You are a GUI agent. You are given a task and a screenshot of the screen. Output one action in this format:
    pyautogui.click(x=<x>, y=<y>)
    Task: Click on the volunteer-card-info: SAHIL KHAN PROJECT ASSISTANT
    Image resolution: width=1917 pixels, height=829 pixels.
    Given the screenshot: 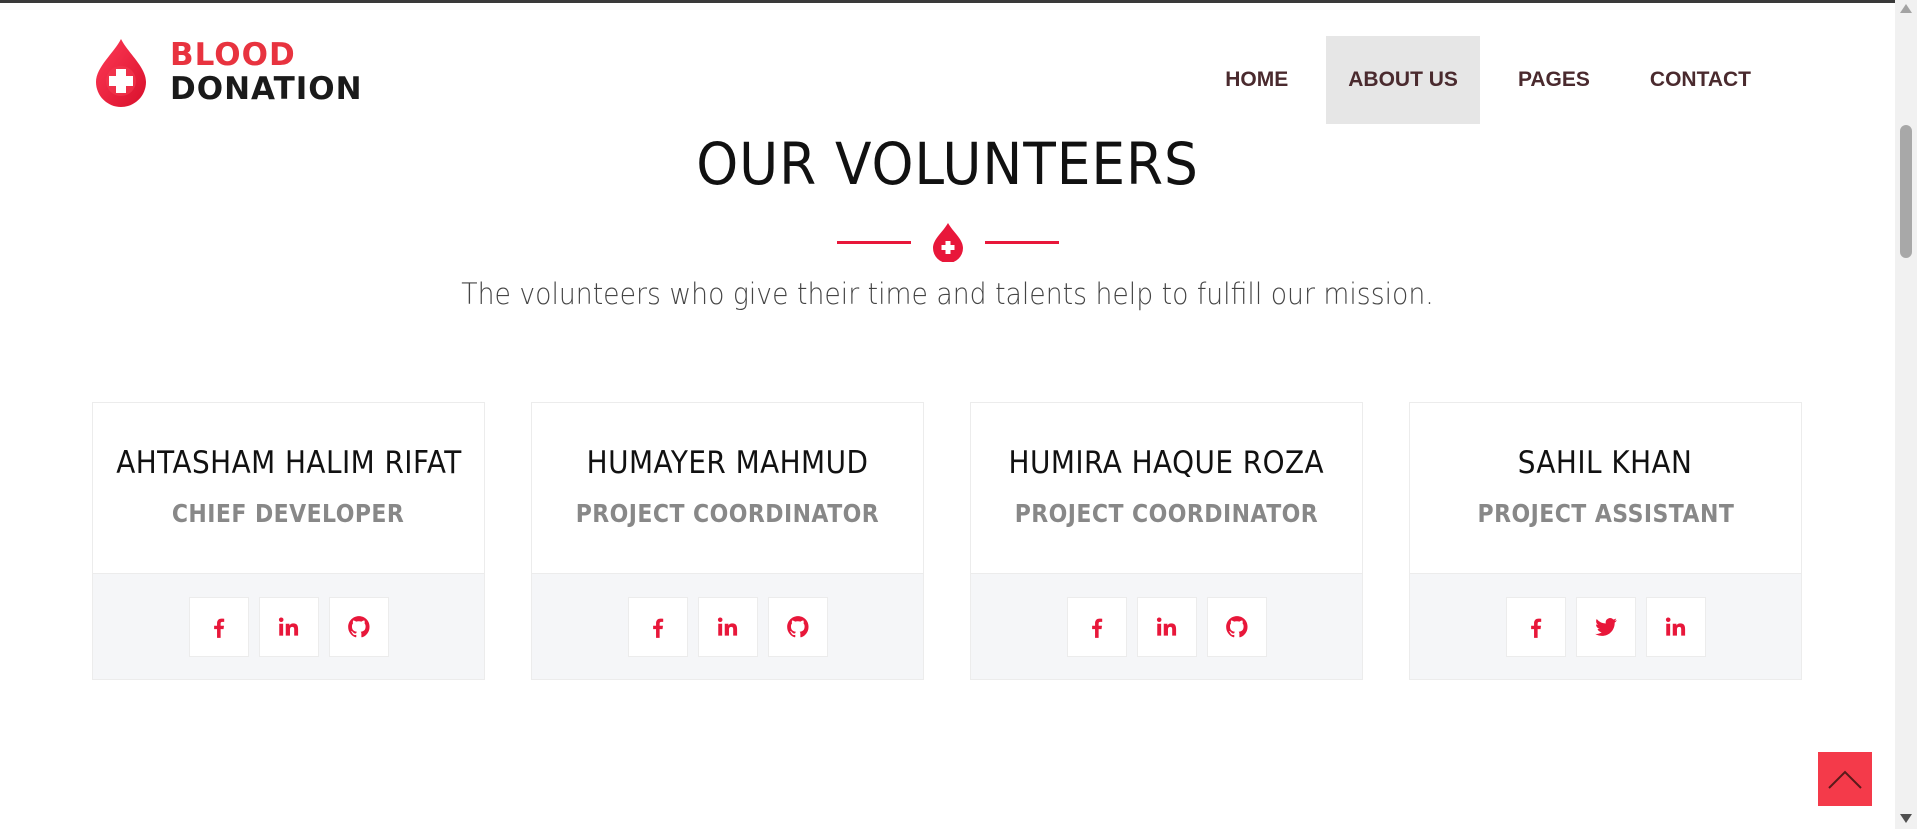 What is the action you would take?
    pyautogui.click(x=1605, y=488)
    